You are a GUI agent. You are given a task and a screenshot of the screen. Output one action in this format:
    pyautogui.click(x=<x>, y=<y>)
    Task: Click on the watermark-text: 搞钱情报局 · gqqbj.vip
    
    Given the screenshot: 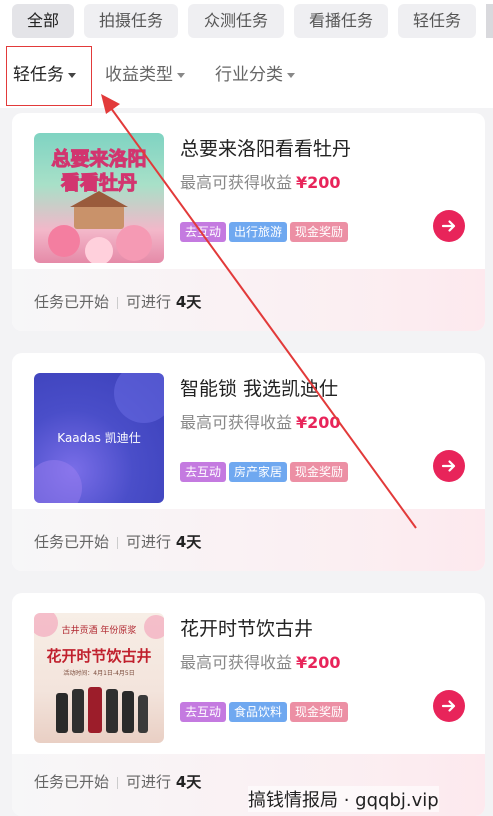 What is the action you would take?
    pyautogui.click(x=343, y=799)
    